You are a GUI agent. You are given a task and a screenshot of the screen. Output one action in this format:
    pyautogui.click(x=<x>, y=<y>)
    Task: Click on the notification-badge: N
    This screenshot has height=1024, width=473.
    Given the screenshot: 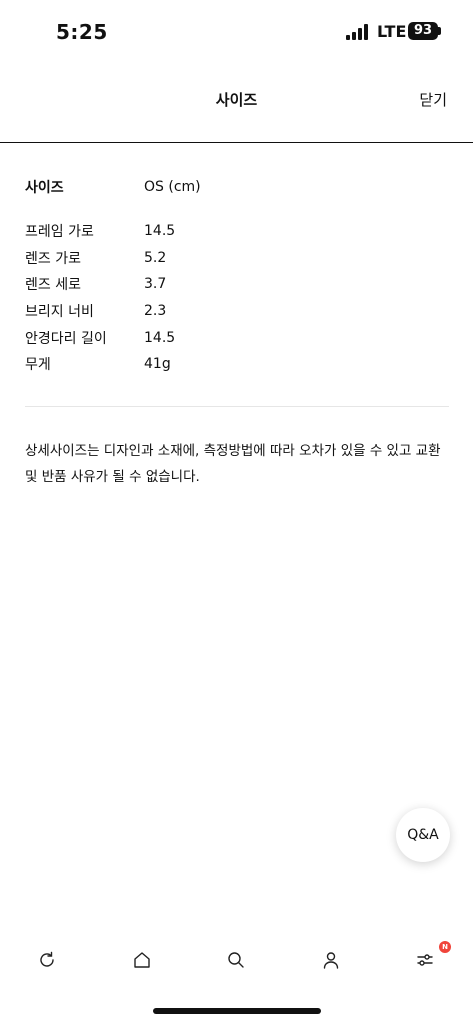 What is the action you would take?
    pyautogui.click(x=445, y=947)
    